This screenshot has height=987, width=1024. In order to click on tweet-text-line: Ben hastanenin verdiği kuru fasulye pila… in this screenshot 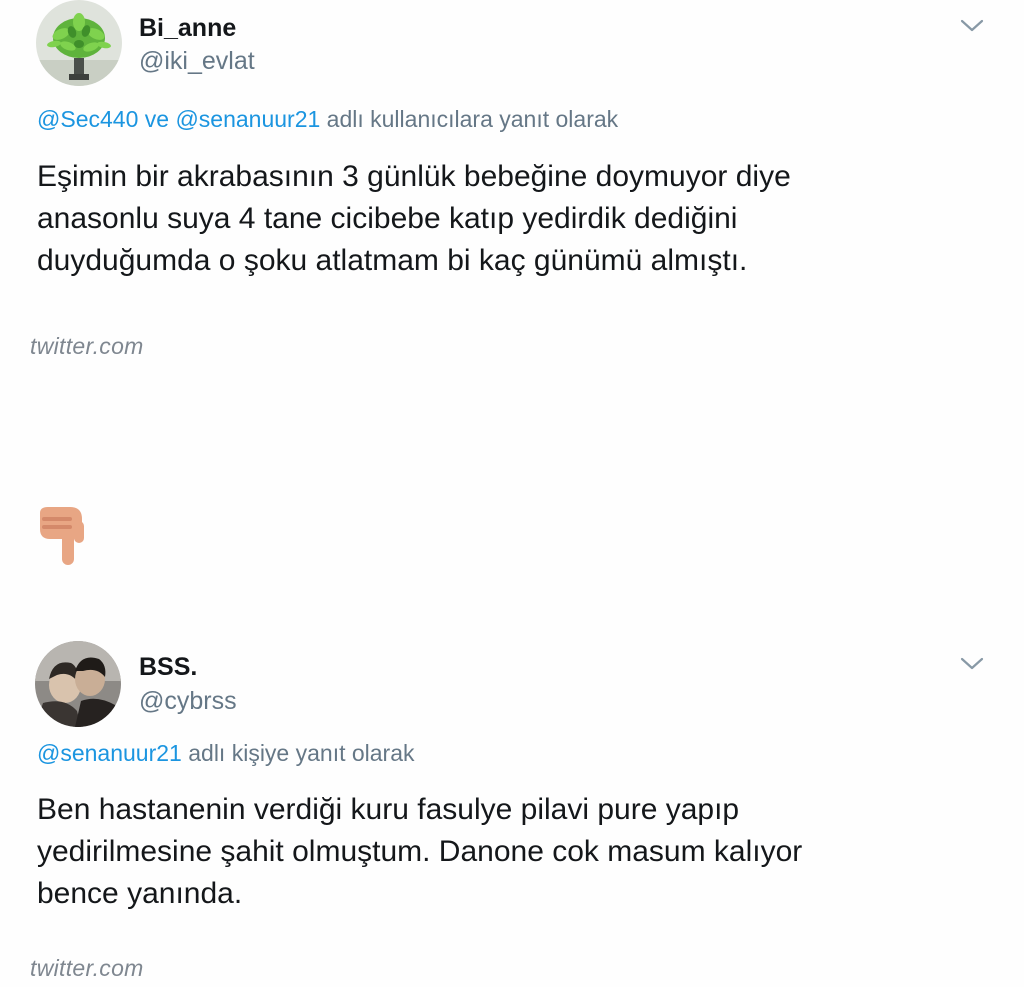, I will do `click(388, 809)`.